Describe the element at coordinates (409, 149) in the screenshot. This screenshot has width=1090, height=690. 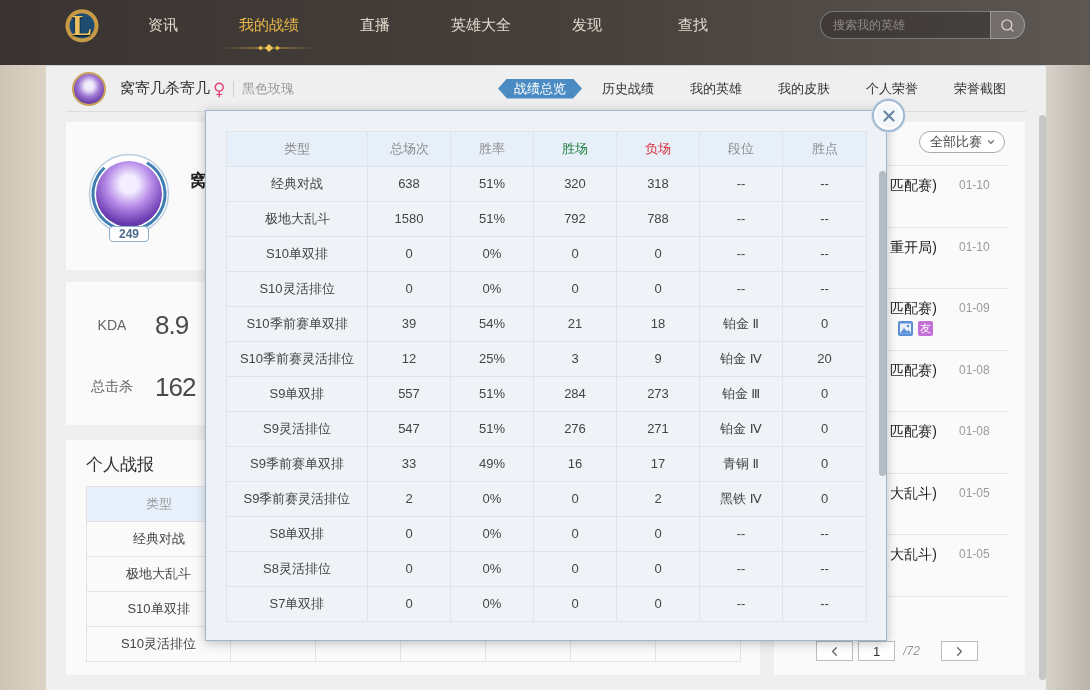
I see `column-header: 总场次` at that location.